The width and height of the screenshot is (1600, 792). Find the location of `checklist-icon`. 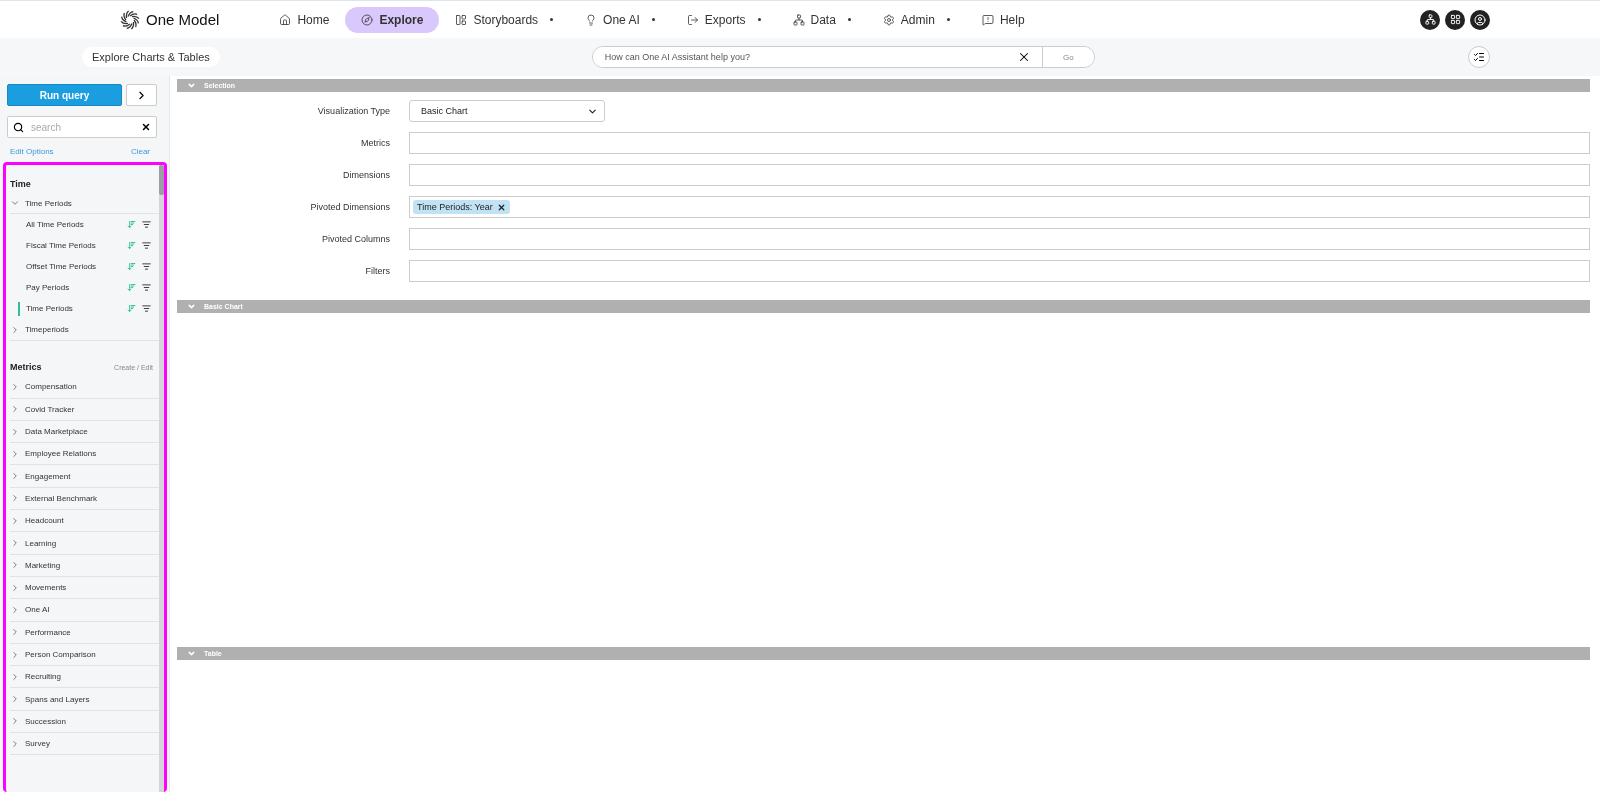

checklist-icon is located at coordinates (1479, 57).